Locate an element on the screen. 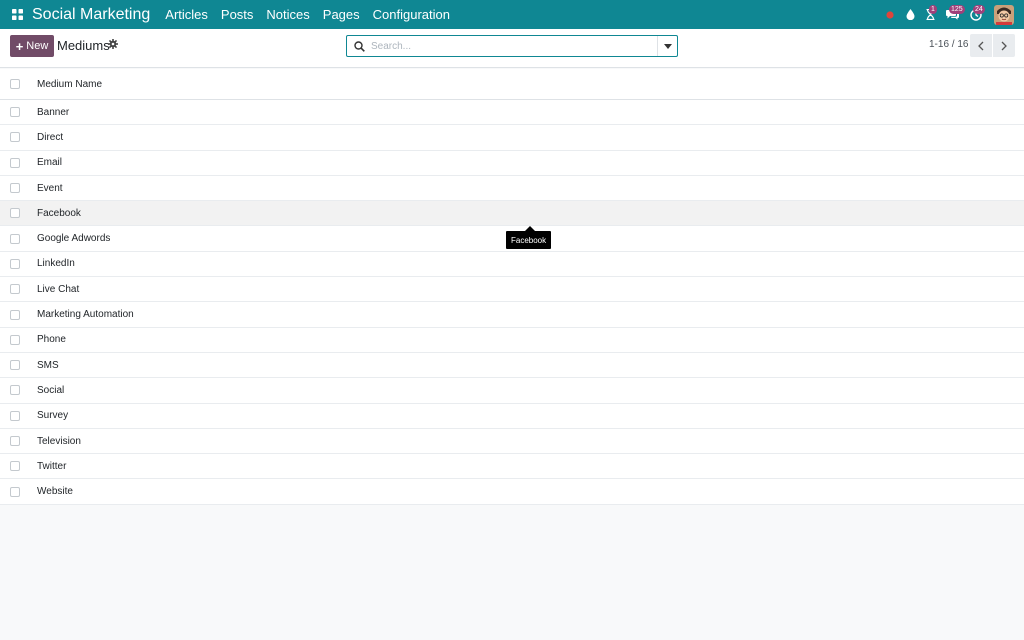  medium-name-cell: Twitter is located at coordinates (52, 466).